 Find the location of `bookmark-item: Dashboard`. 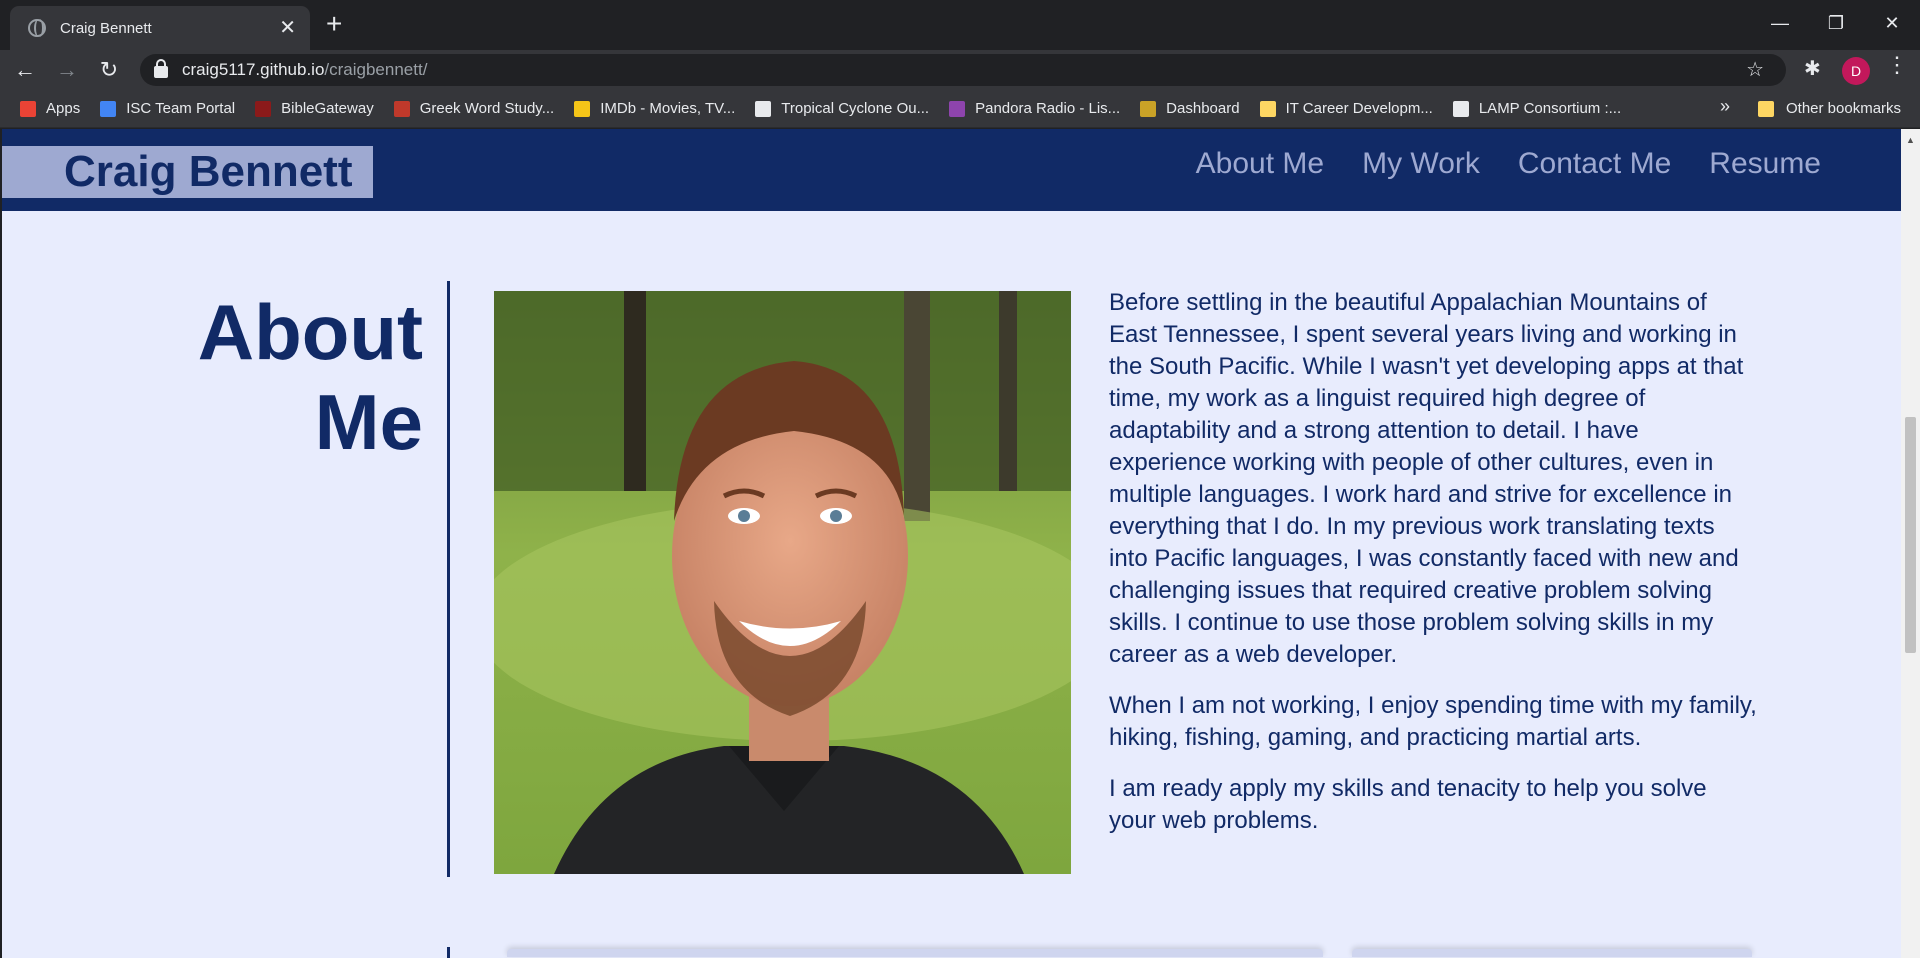

bookmark-item: Dashboard is located at coordinates (1190, 108).